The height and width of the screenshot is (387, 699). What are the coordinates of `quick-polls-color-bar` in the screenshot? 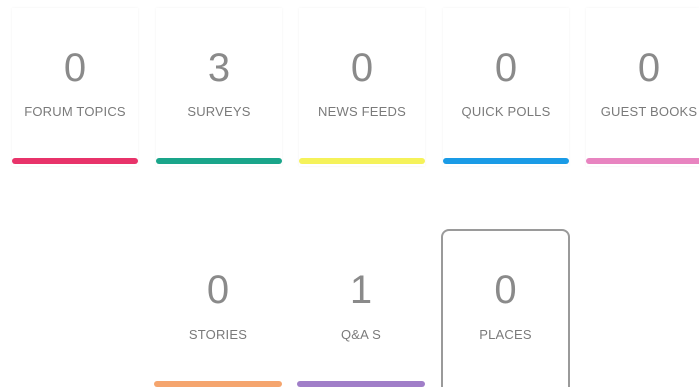 It's located at (506, 161).